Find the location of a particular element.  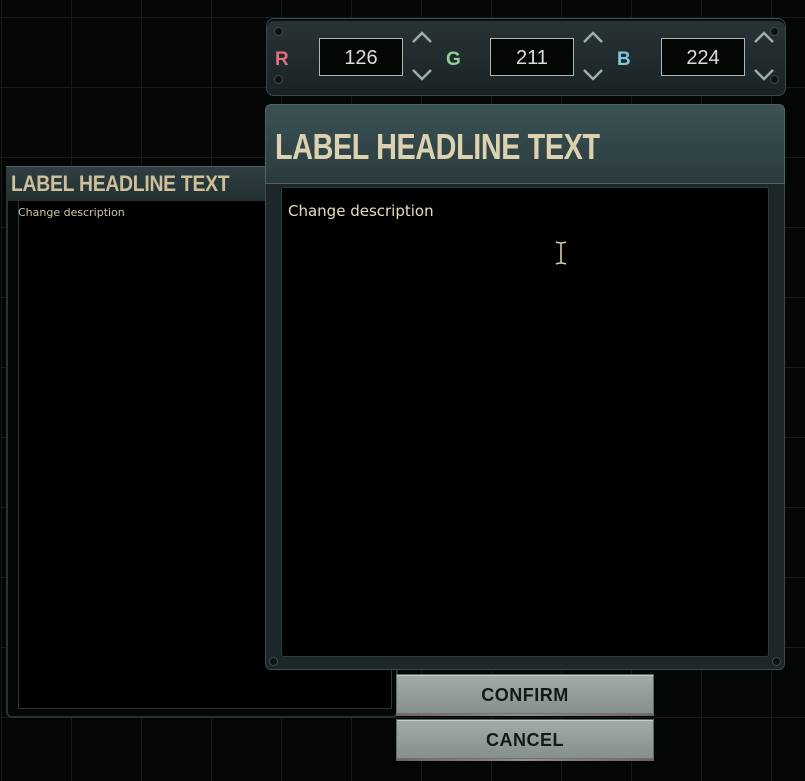

rgb-color-picker: R 126 G 211 B 224 is located at coordinates (526, 57).